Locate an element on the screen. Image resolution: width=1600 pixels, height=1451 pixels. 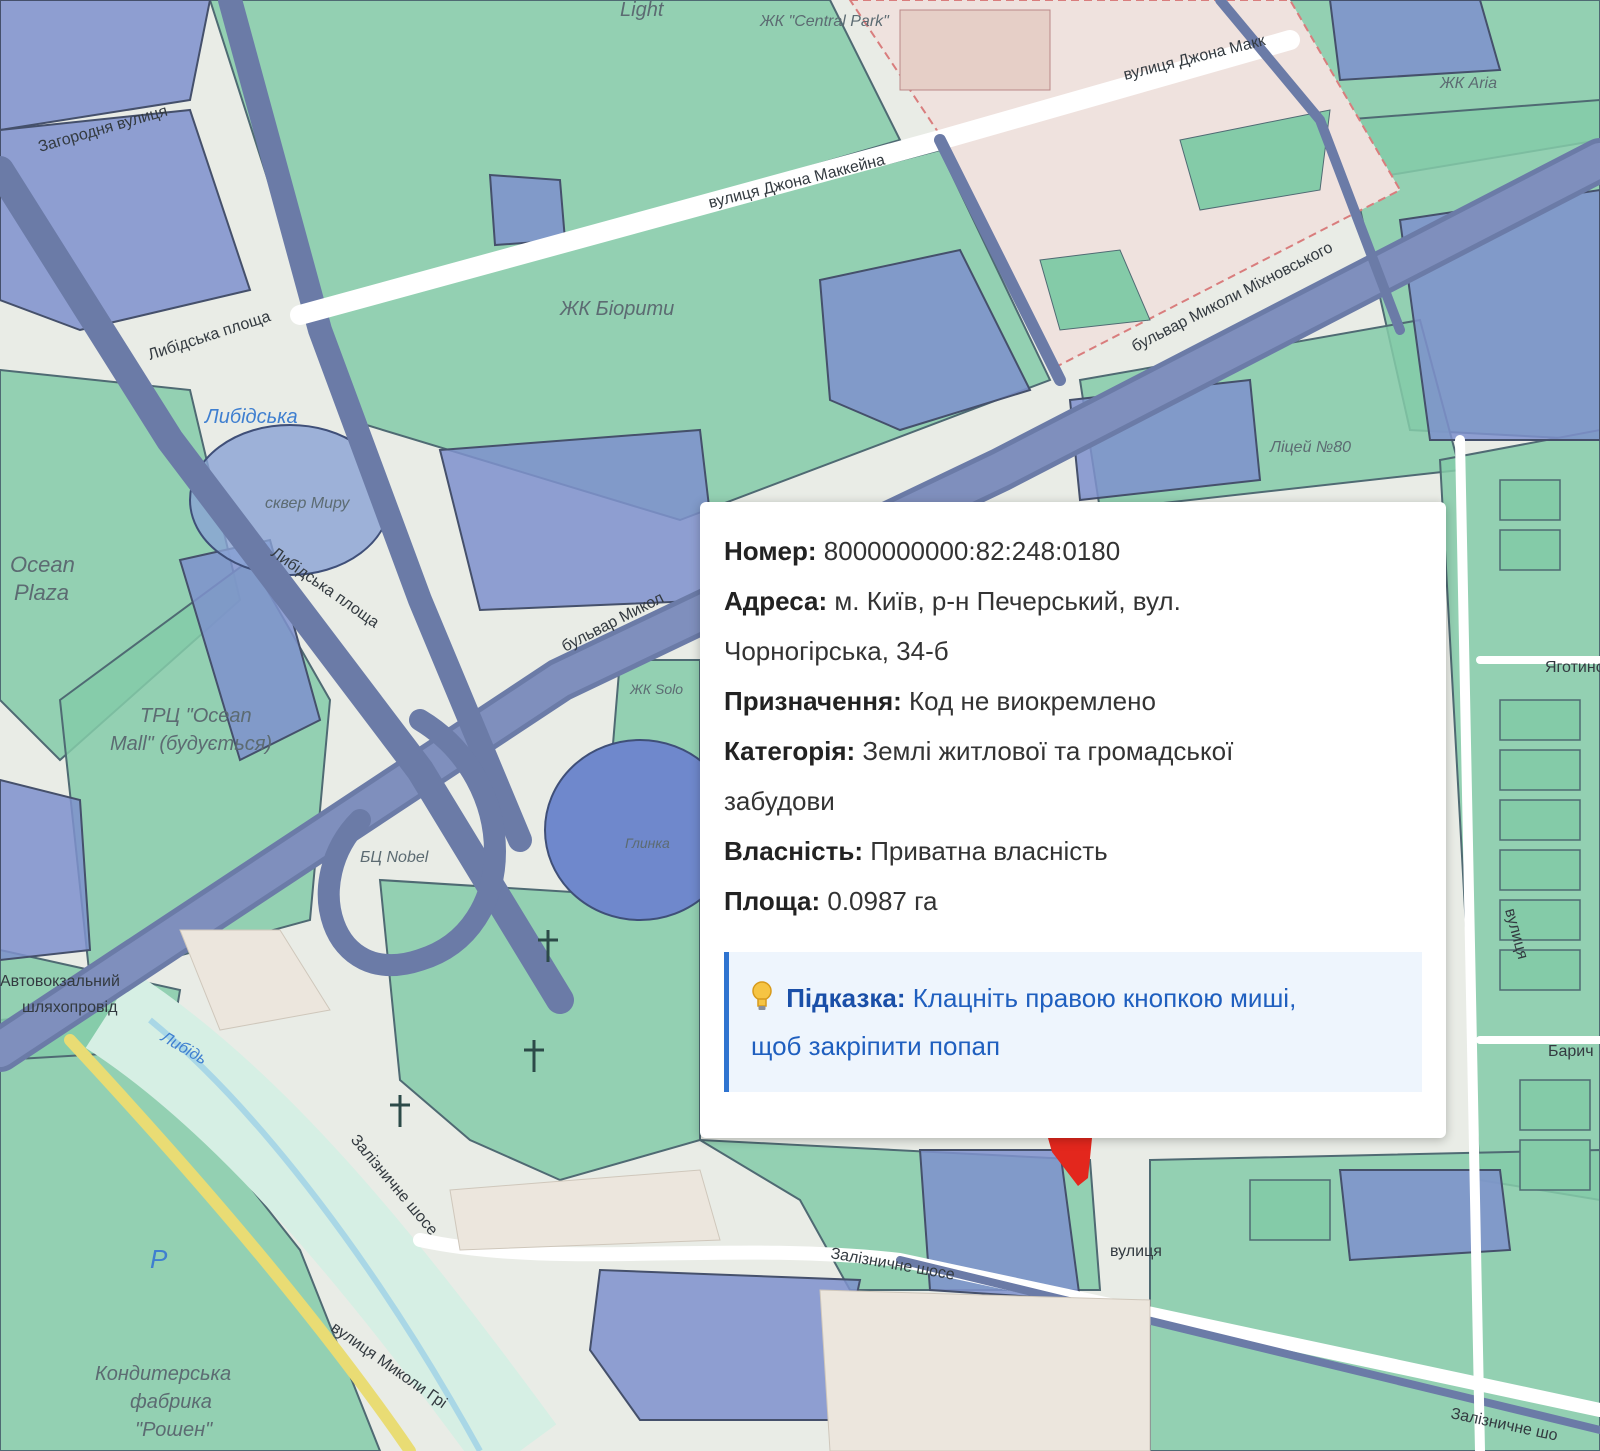
place-trts-2: Mall" (будується) is located at coordinates (191, 744).